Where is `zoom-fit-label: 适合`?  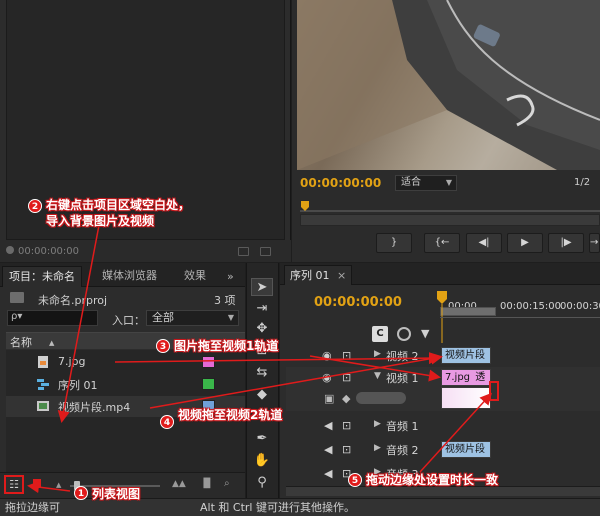
zoom-fit-label: 适合 is located at coordinates (411, 182).